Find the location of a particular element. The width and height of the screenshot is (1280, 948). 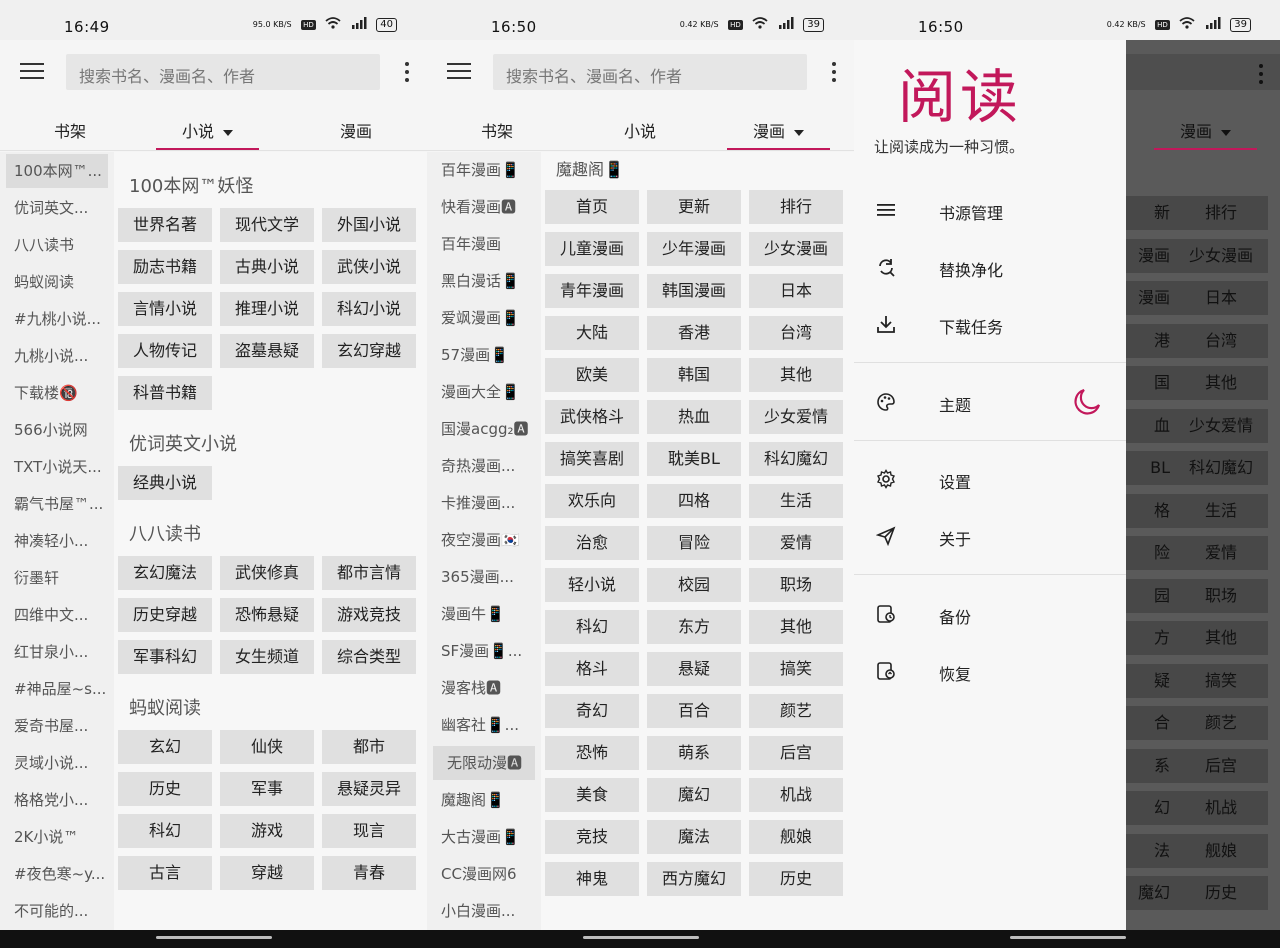

source-item: 爱飒漫画📱 is located at coordinates (484, 318).